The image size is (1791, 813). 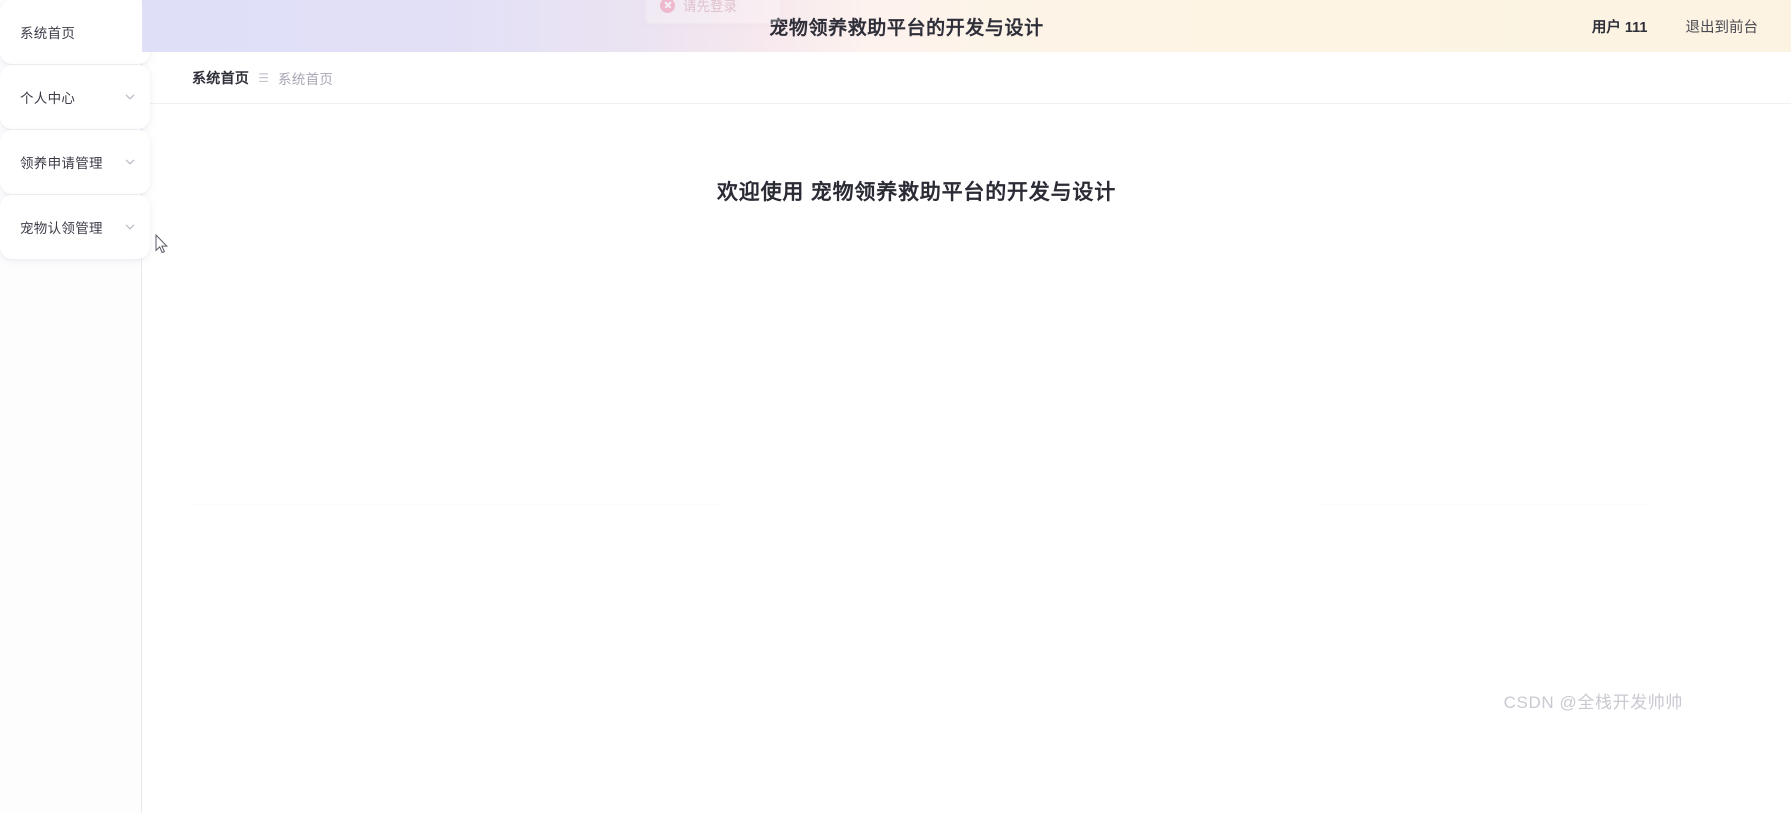 I want to click on welcome-heading: 欢迎使用 宠物领养救助平台的开发与设计, so click(x=916, y=192).